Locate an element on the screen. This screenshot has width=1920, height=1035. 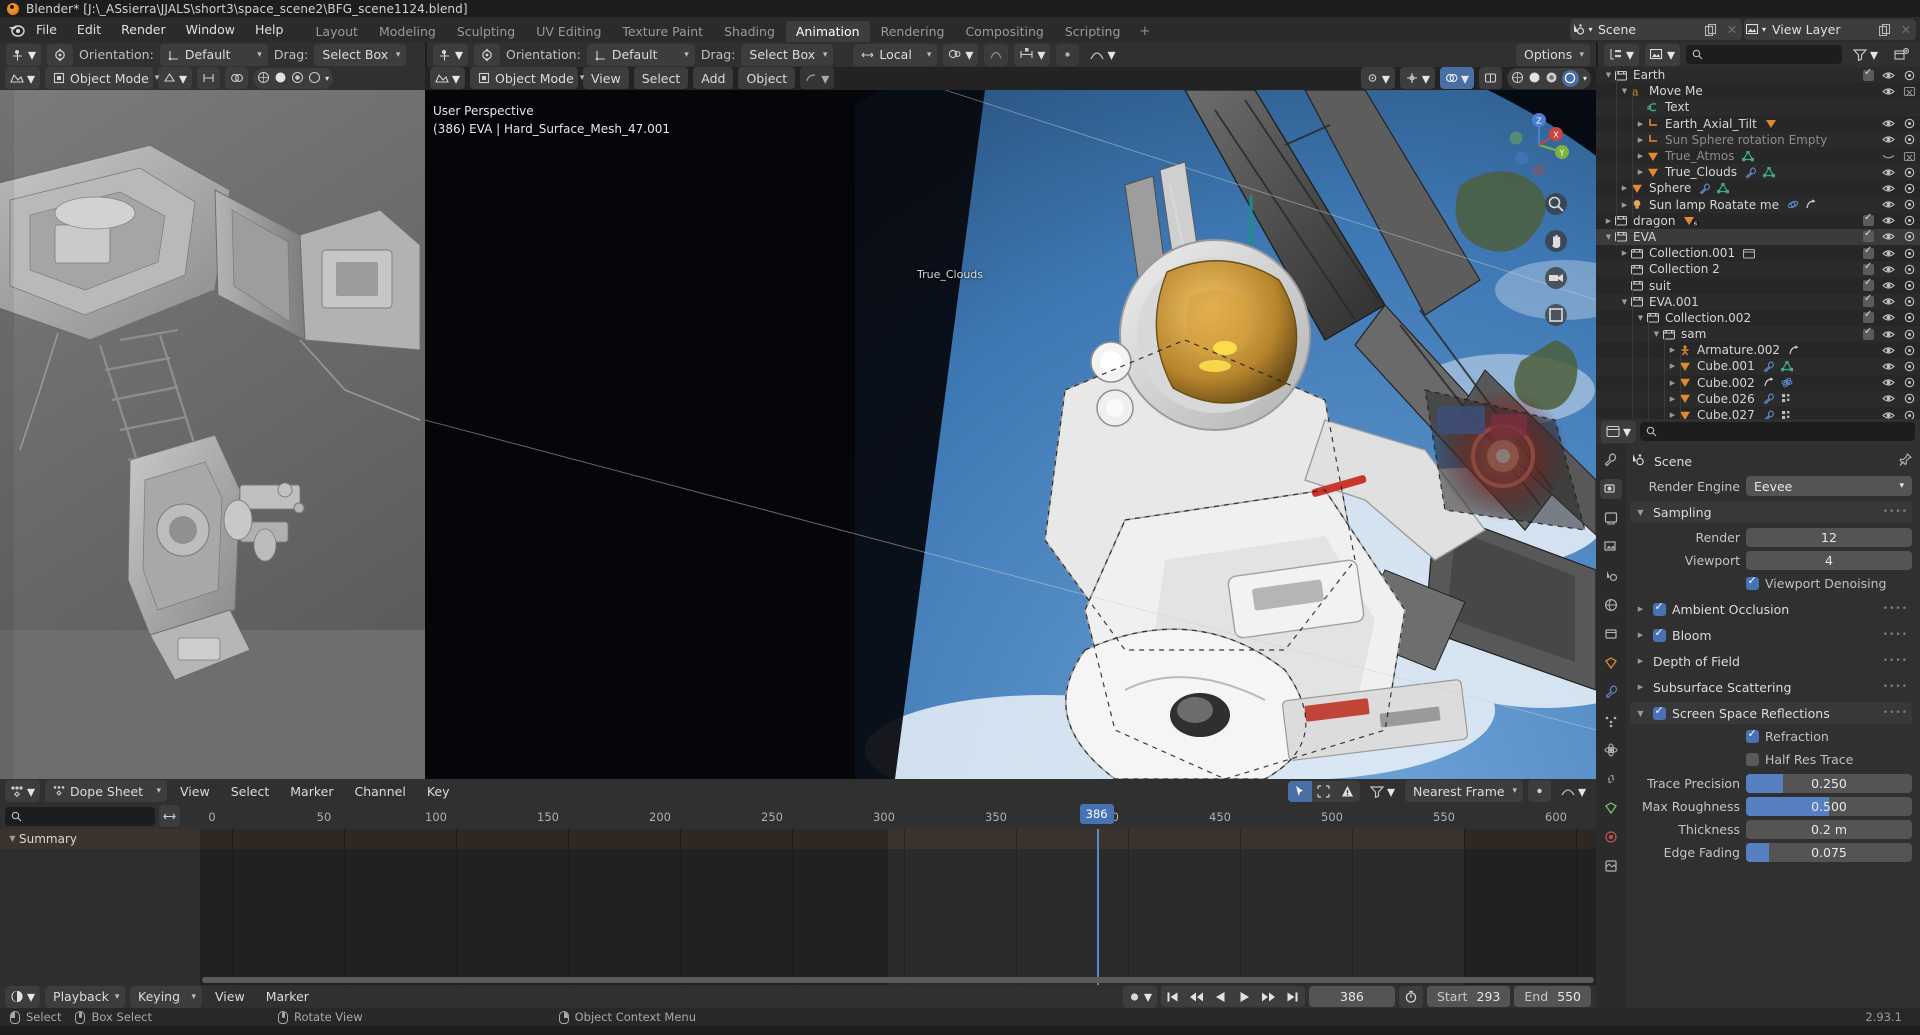
tab-shading: Shading is located at coordinates (749, 31).